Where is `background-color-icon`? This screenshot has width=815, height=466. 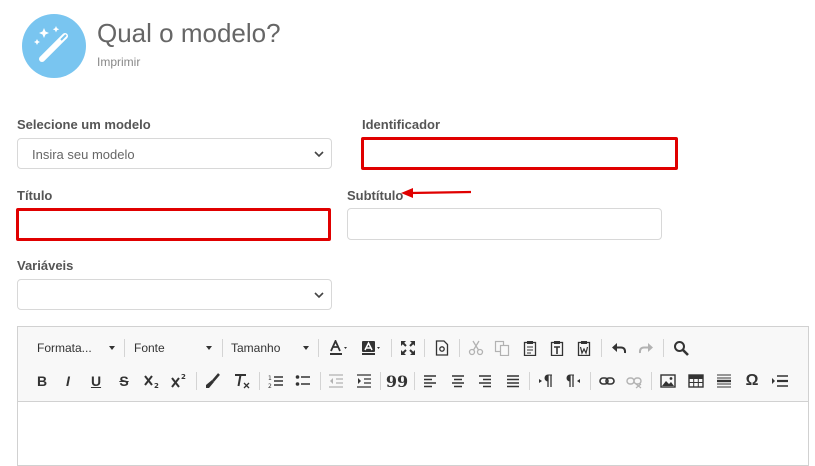
background-color-icon is located at coordinates (372, 348).